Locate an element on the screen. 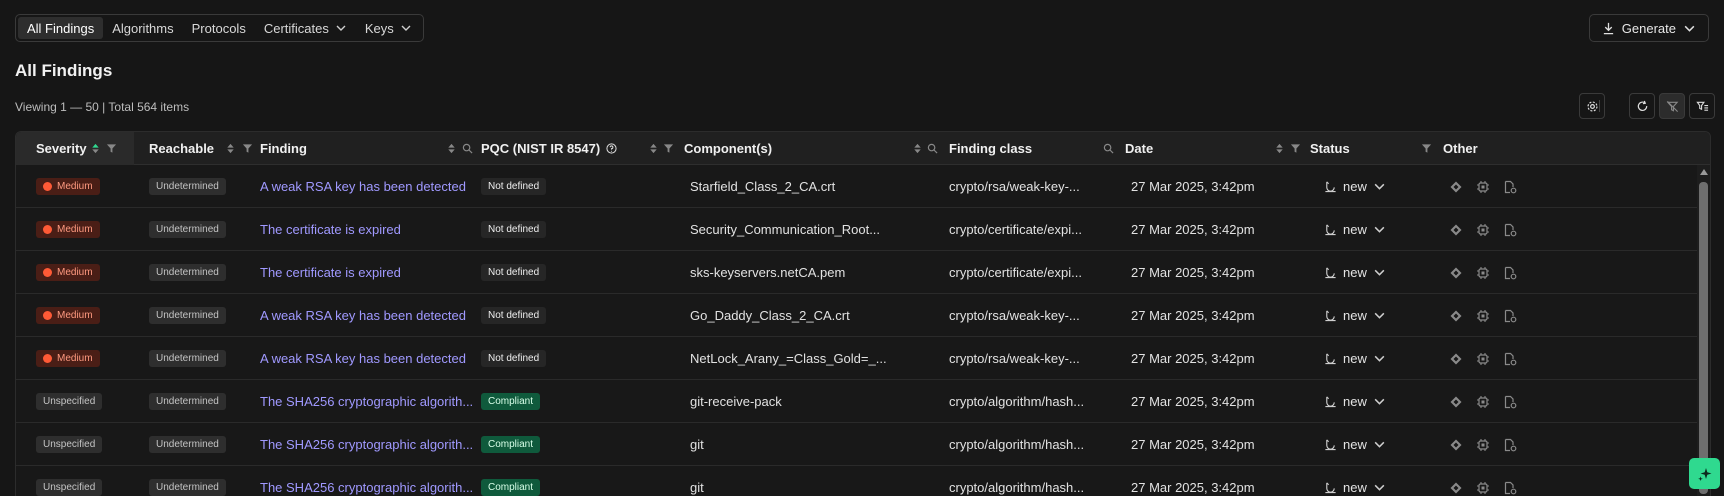 The height and width of the screenshot is (496, 1724). clear-filters-button is located at coordinates (1672, 106).